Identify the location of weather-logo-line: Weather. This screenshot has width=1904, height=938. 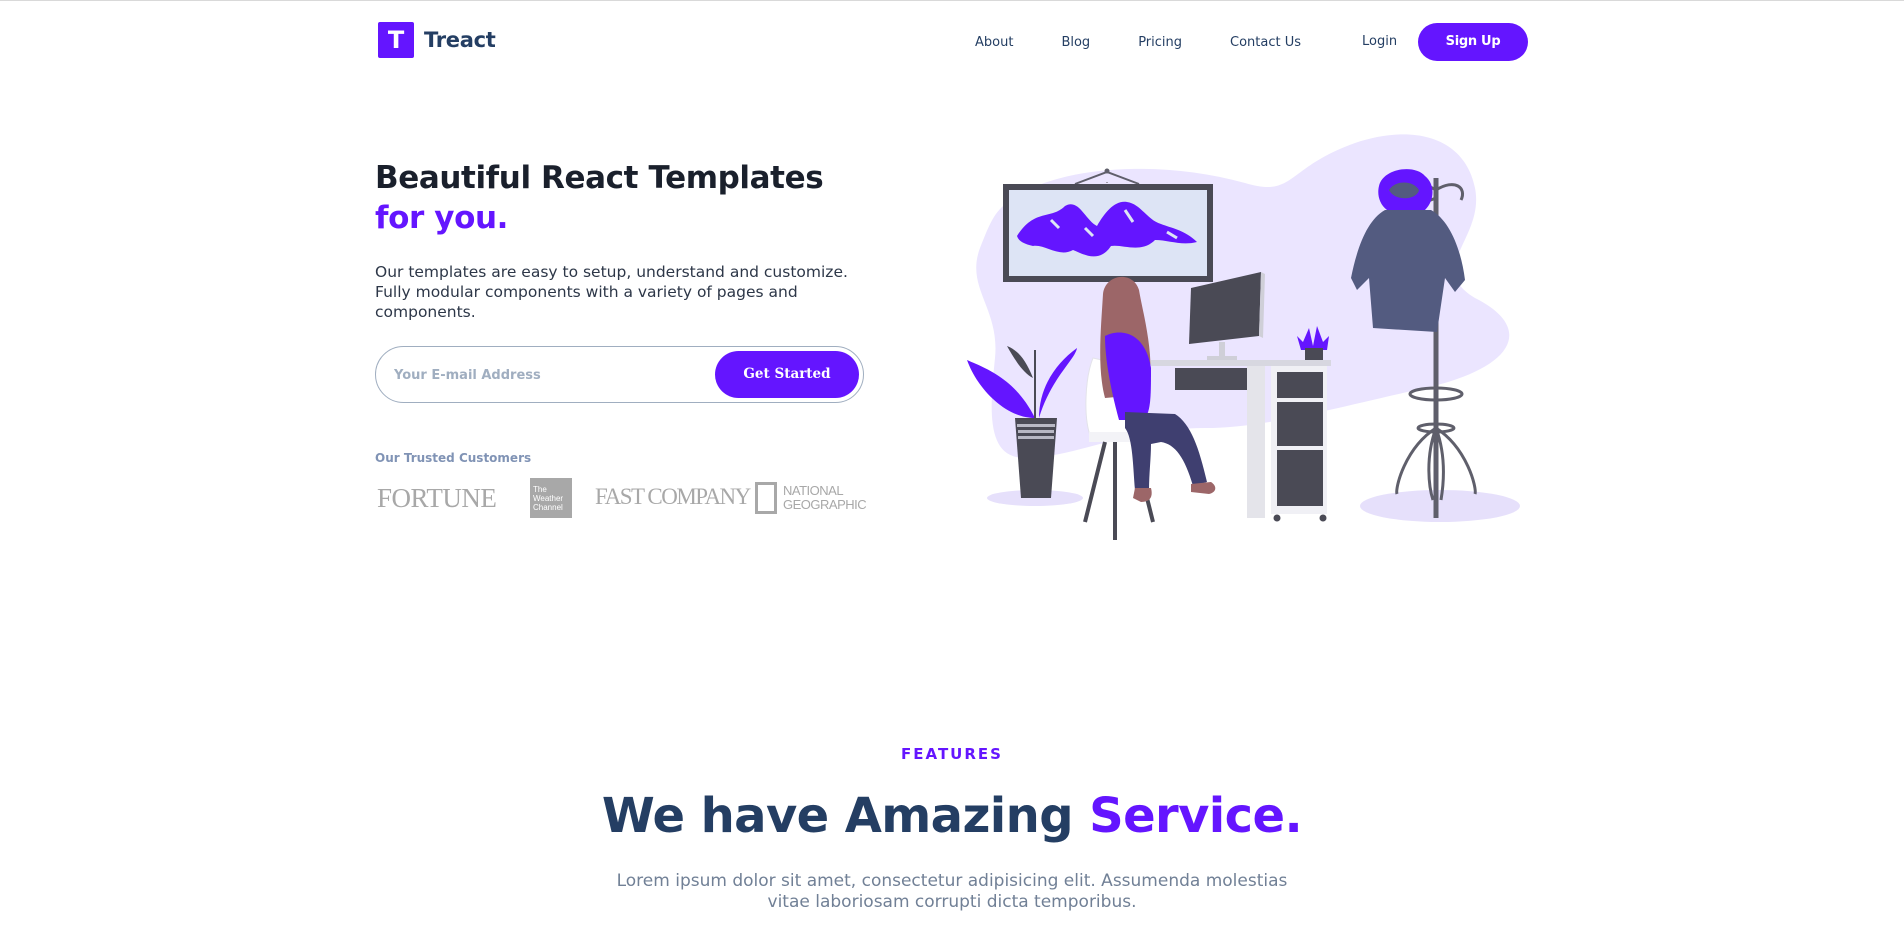
(548, 498).